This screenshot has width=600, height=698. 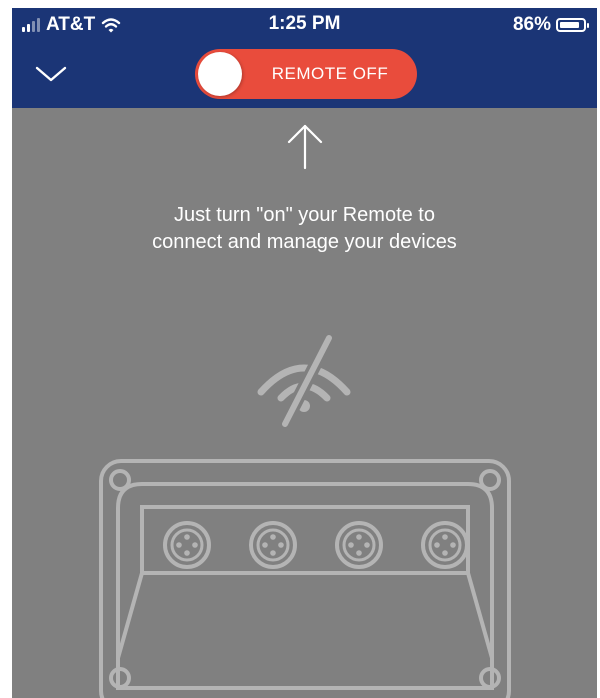 What do you see at coordinates (531, 24) in the screenshot?
I see `battery-percent: 86%` at bounding box center [531, 24].